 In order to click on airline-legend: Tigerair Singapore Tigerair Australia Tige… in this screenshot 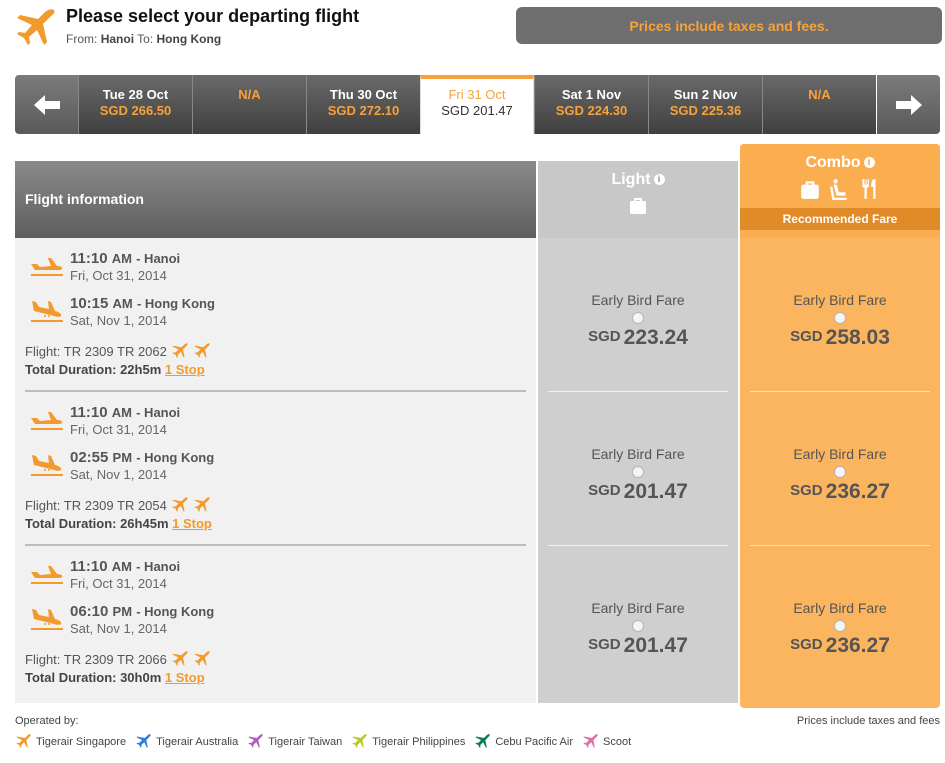, I will do `click(323, 741)`.